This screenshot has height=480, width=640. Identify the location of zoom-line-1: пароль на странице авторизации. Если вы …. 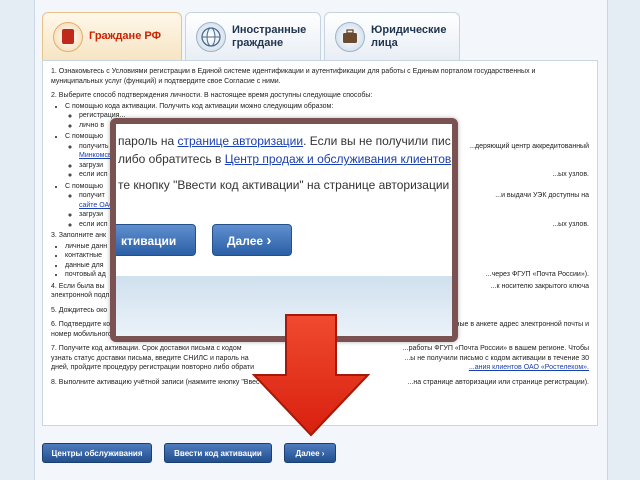
(284, 141).